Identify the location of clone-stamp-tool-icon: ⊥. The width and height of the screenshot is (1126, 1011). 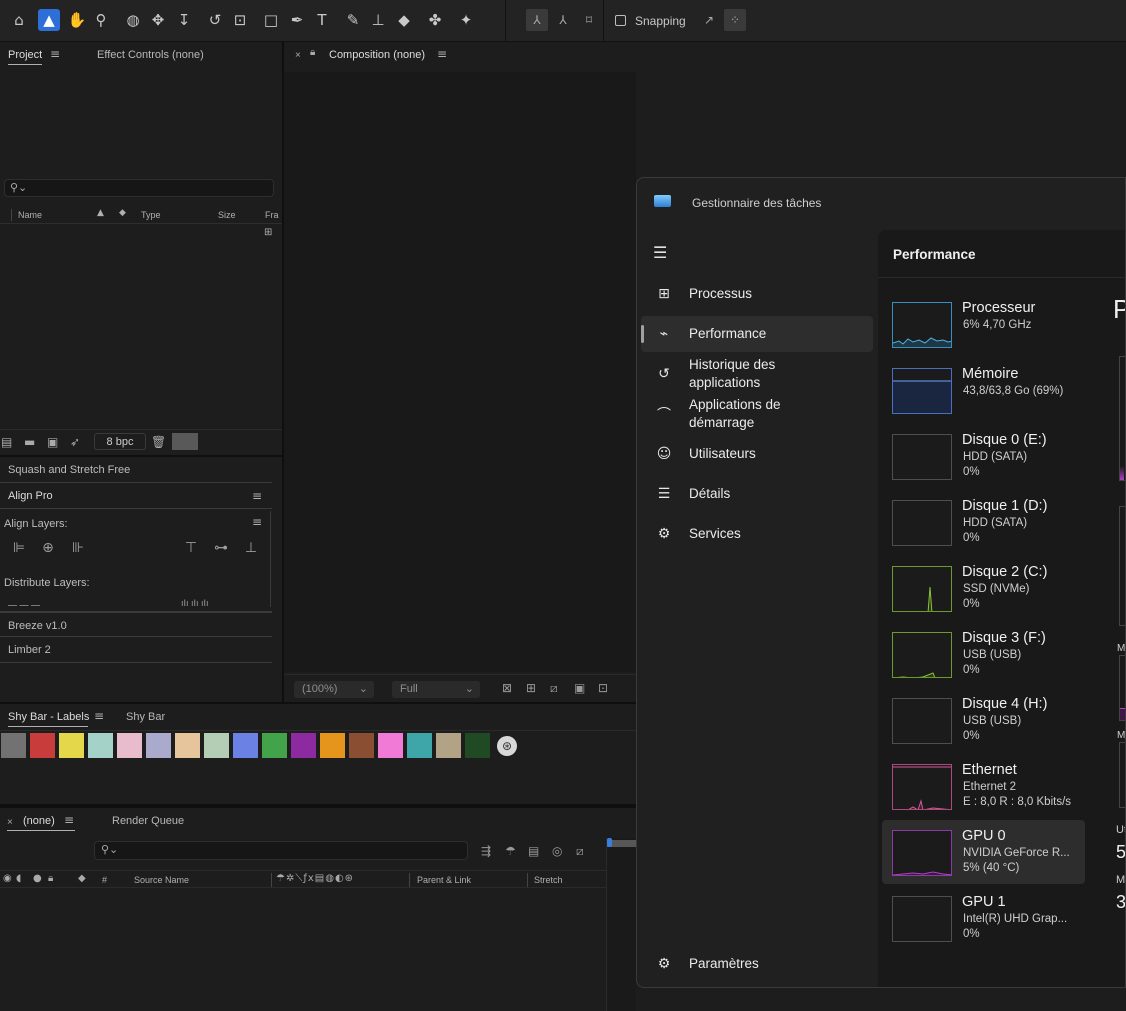
(378, 20).